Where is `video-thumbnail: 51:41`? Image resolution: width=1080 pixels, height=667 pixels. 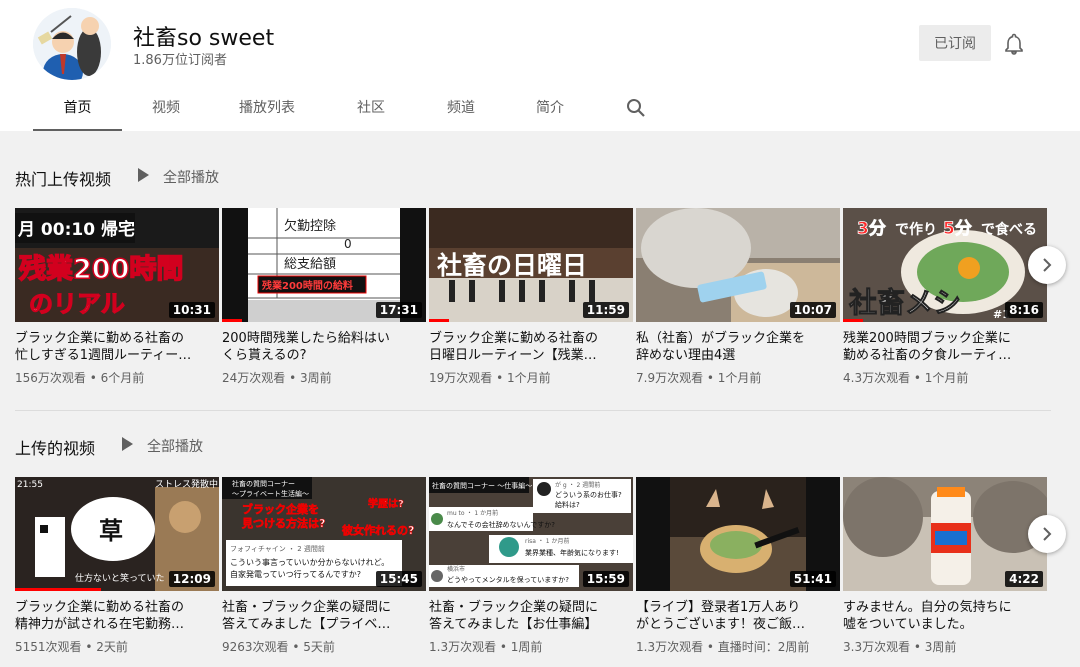 video-thumbnail: 51:41 is located at coordinates (738, 534).